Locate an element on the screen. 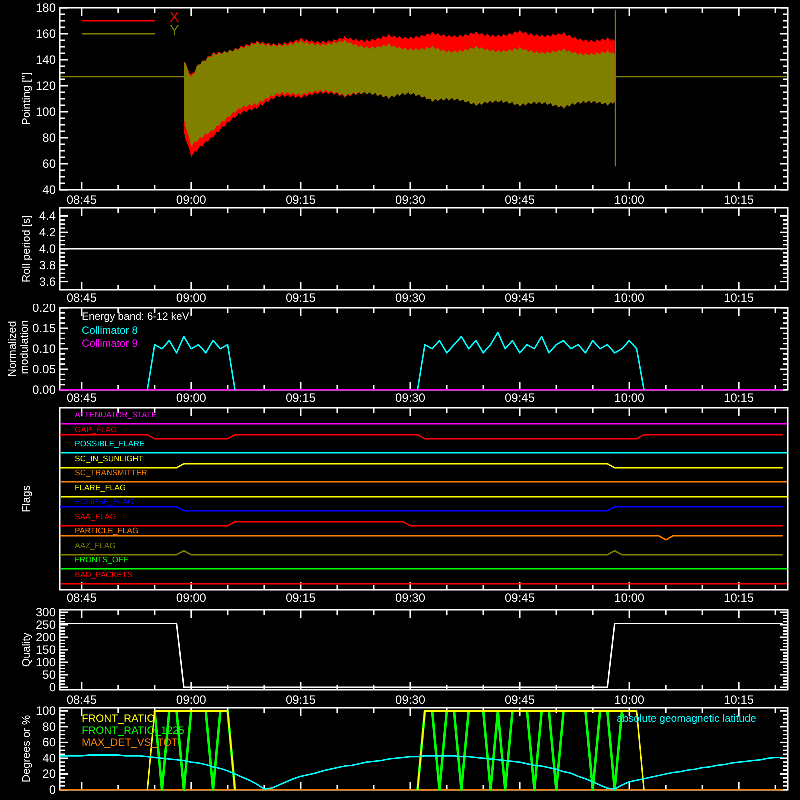 This screenshot has height=800, width=800. flag-label: BAD_PACKETS is located at coordinates (104, 574).